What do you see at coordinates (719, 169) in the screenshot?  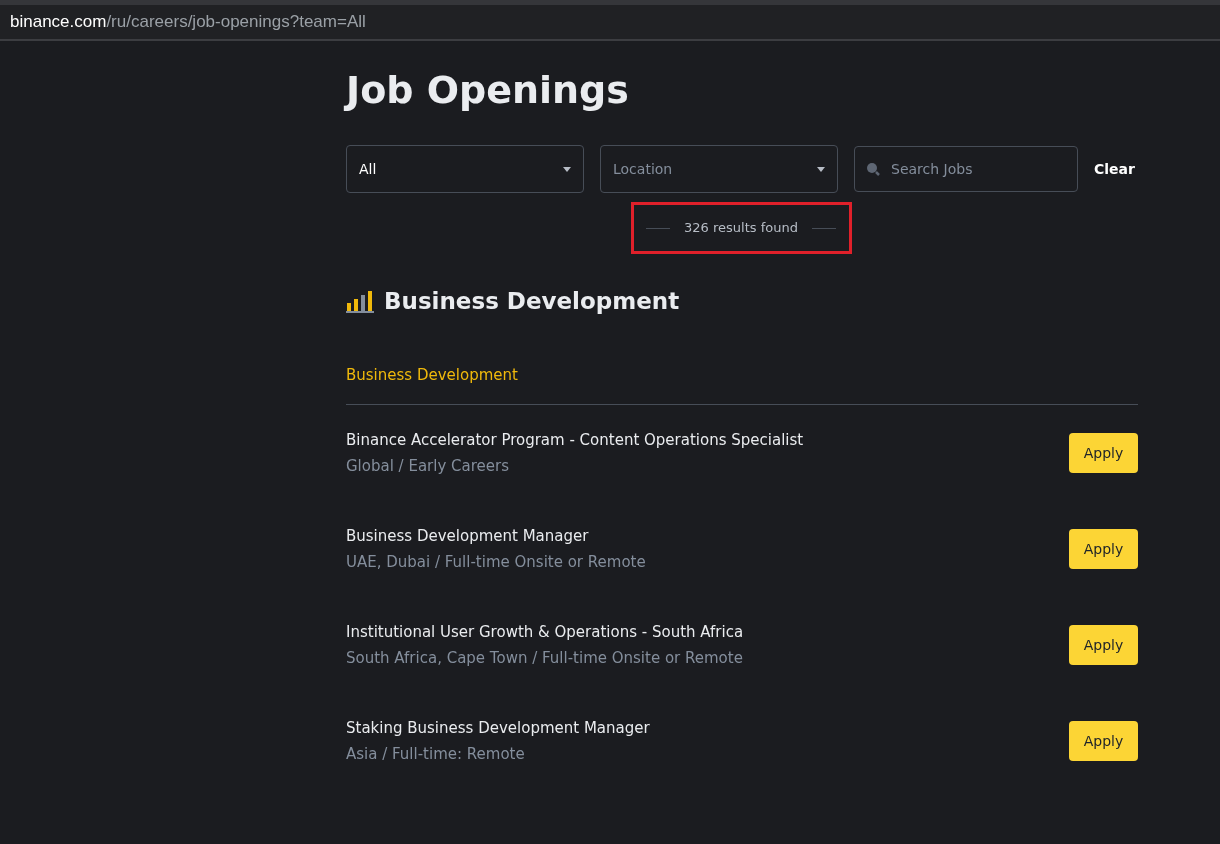 I see `location-dropdown: Location` at bounding box center [719, 169].